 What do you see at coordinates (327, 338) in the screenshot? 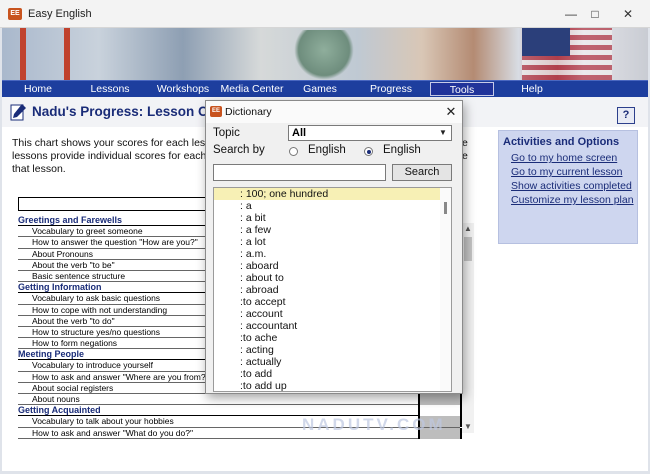
I see `word-list-item: :to ache` at bounding box center [327, 338].